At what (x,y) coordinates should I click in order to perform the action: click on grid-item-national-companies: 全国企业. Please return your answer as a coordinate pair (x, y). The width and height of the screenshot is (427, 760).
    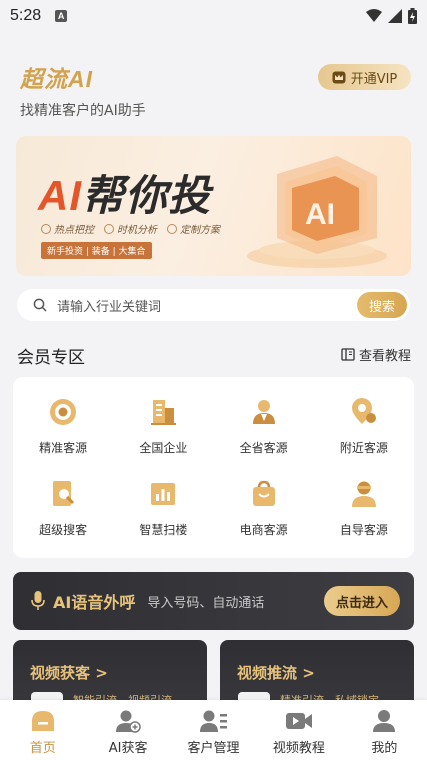
    Looking at the image, I should click on (163, 436).